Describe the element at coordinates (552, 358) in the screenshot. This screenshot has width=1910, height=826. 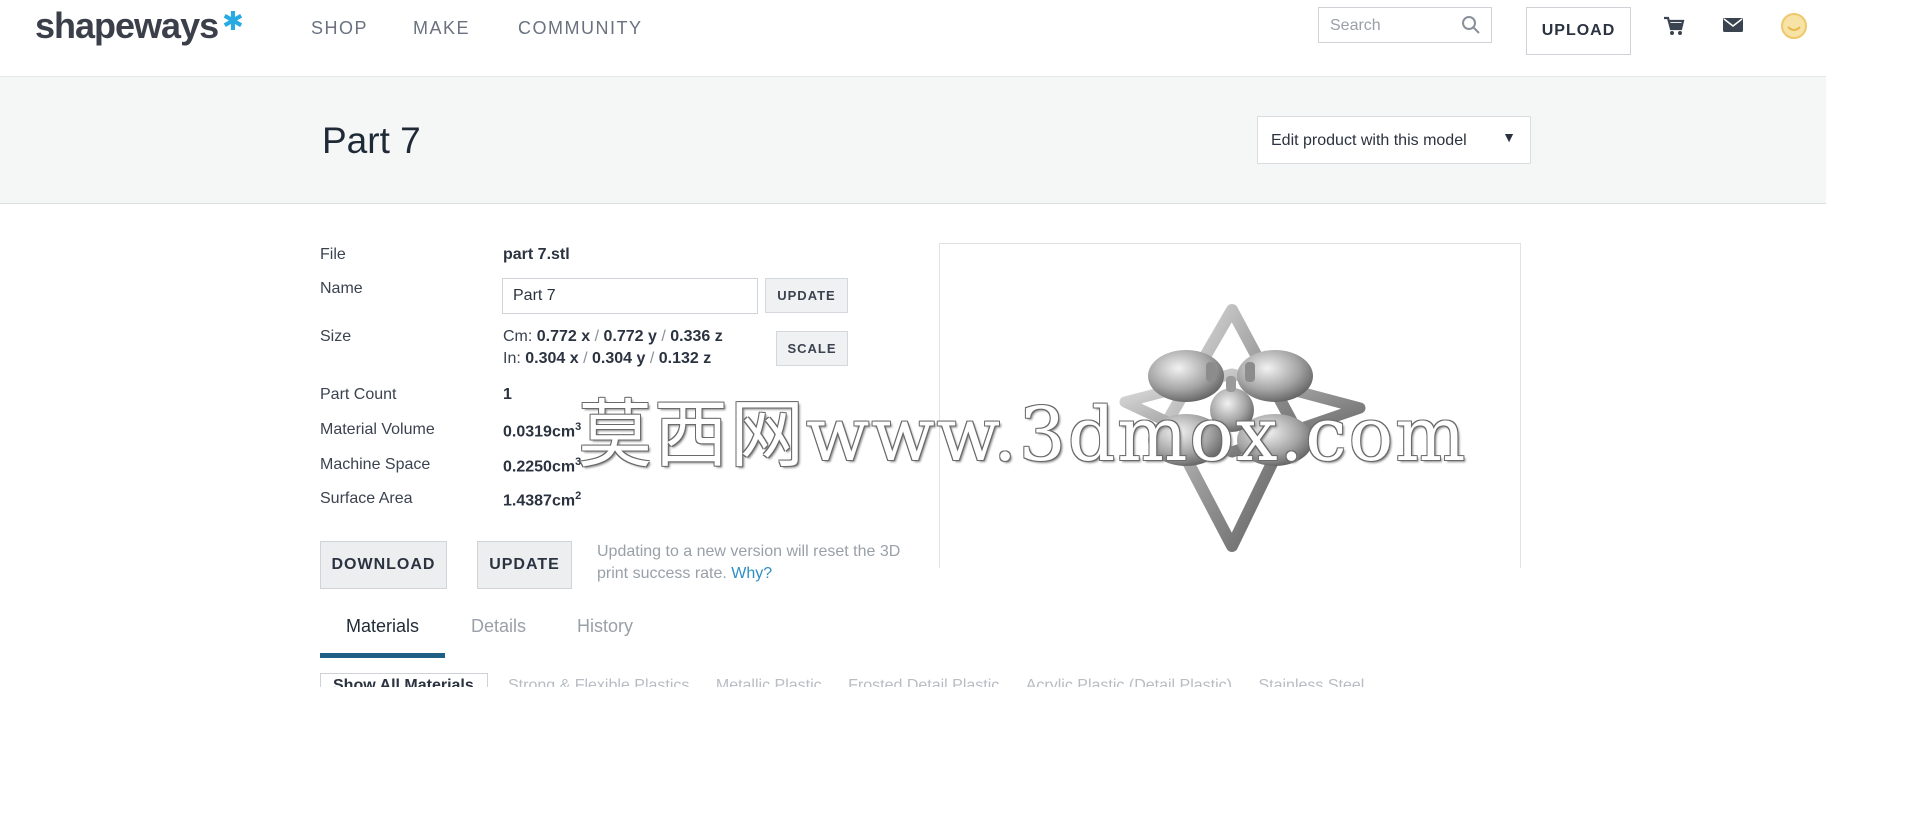
I see `in-x: 0.304 x` at that location.